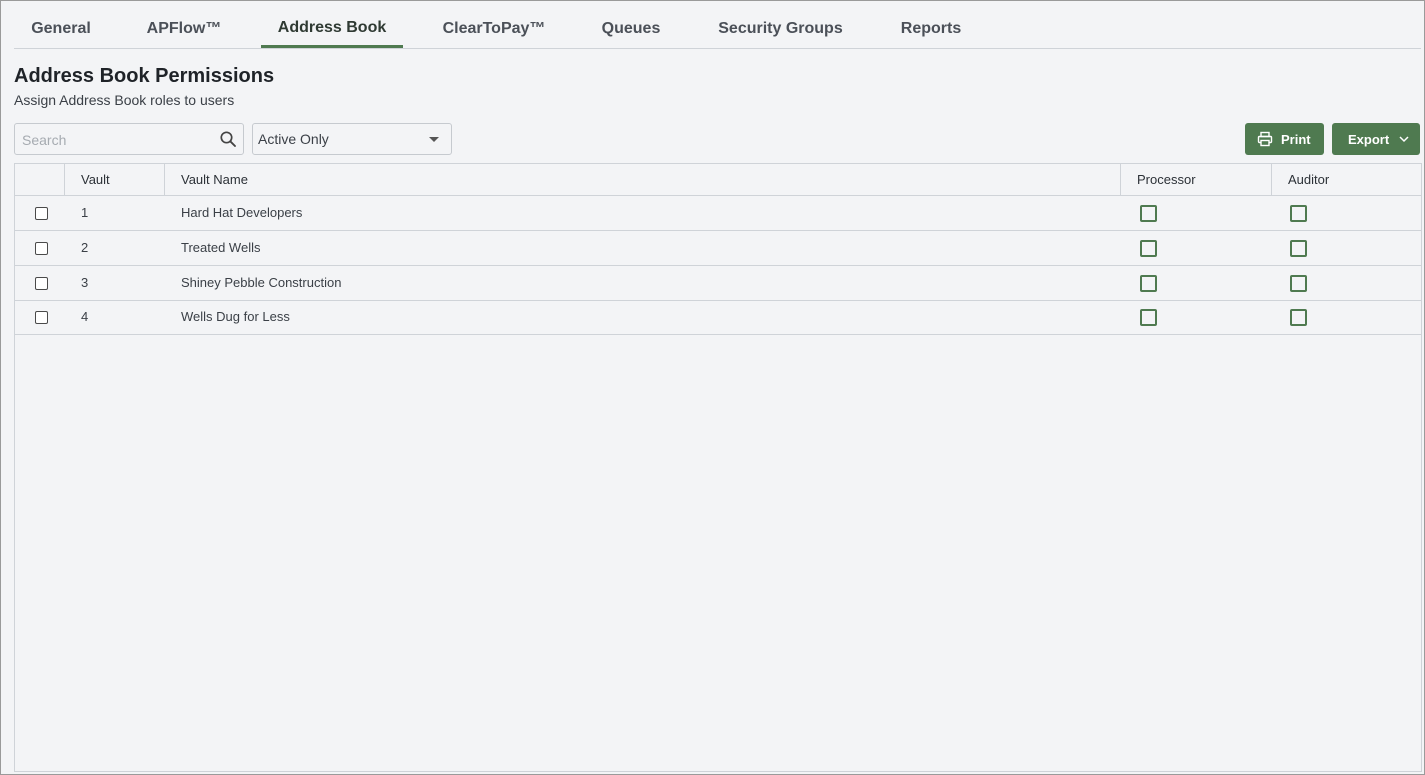 Image resolution: width=1425 pixels, height=775 pixels. I want to click on print-label: Print, so click(1296, 139).